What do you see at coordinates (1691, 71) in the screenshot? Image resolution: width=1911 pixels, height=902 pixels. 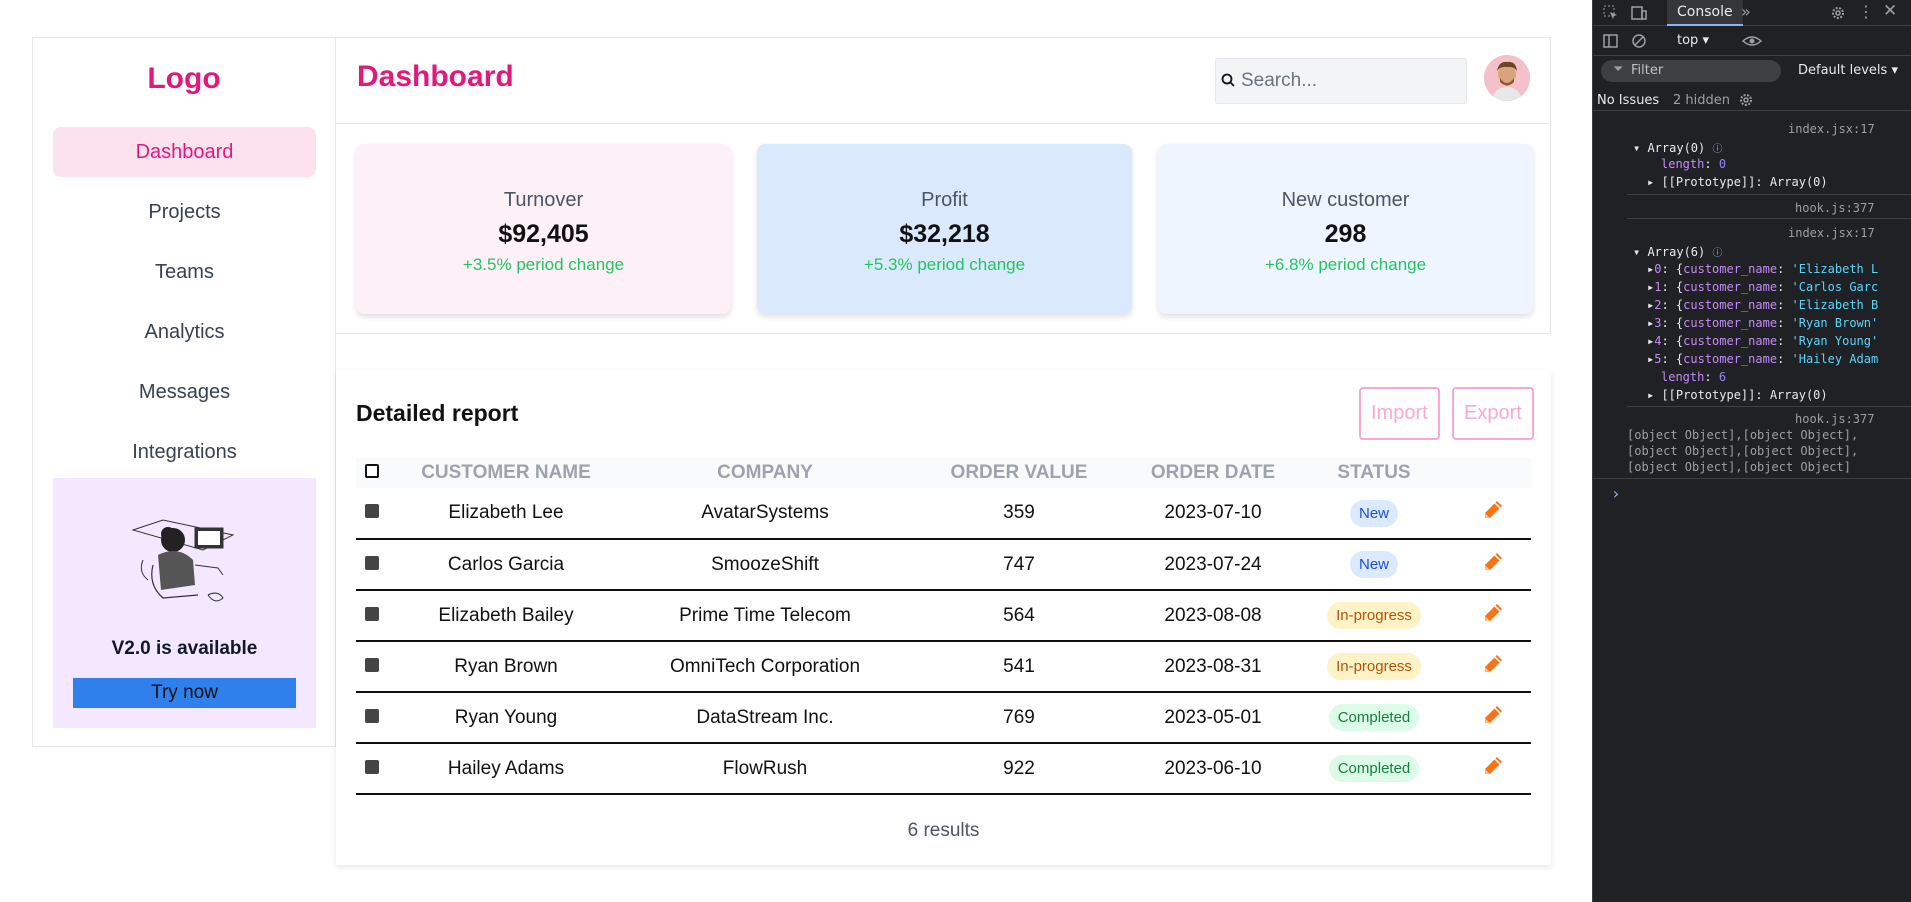 I see `console-filter-input: ⏷ Filter` at bounding box center [1691, 71].